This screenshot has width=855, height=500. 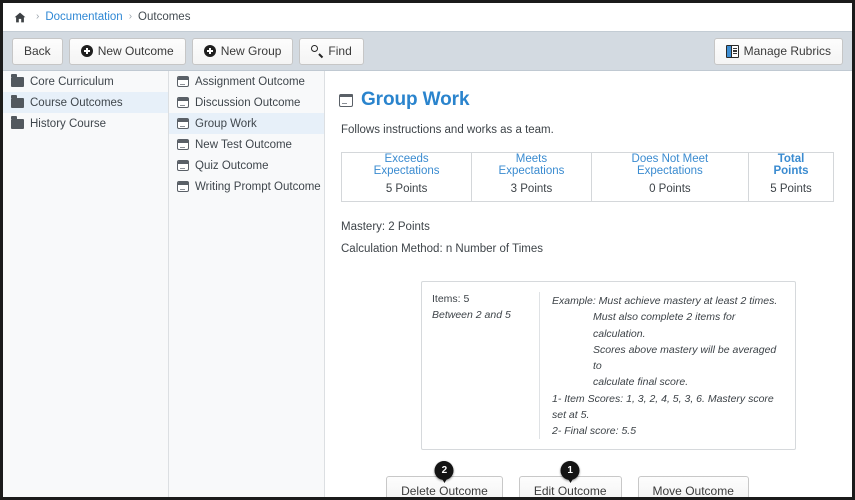 I want to click on search-icon, so click(x=317, y=51).